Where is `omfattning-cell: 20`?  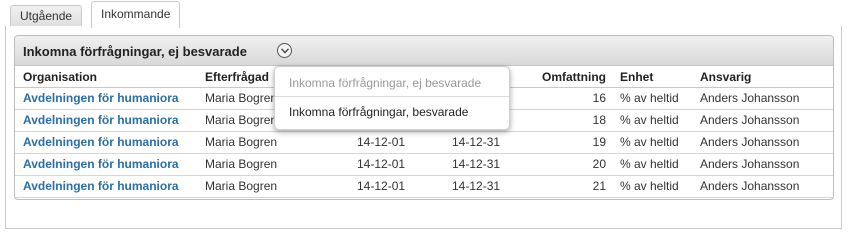
omfattning-cell: 20 is located at coordinates (572, 164).